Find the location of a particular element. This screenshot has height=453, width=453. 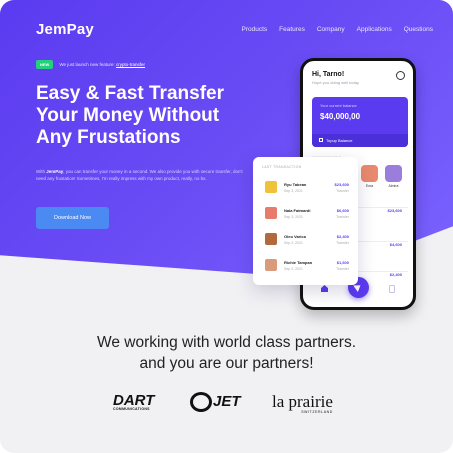

jet-logo: JET is located at coordinates (215, 402).